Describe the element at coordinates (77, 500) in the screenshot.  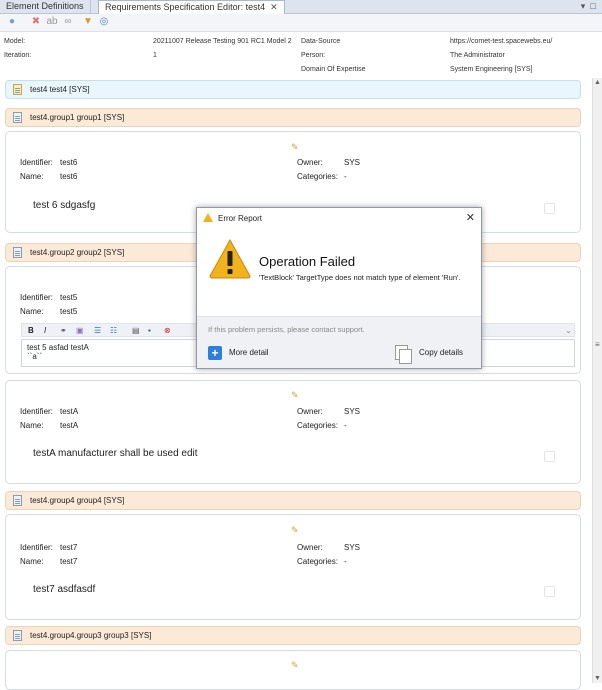
I see `group-title: test4.group4 group4 [SYS]` at that location.